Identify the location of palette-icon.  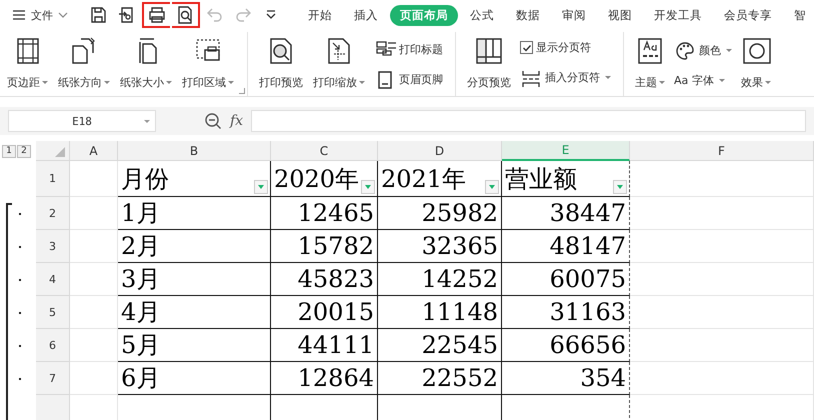
(685, 50).